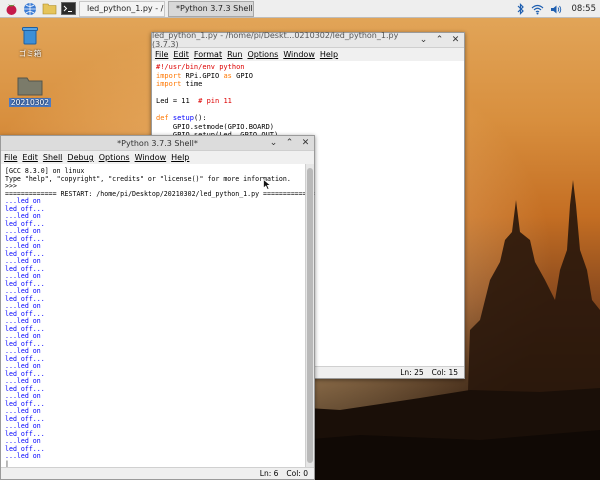 This screenshot has height=480, width=600. Describe the element at coordinates (308, 76) in the screenshot. I see `code-line: import RPi.GPIO as GPIO` at that location.